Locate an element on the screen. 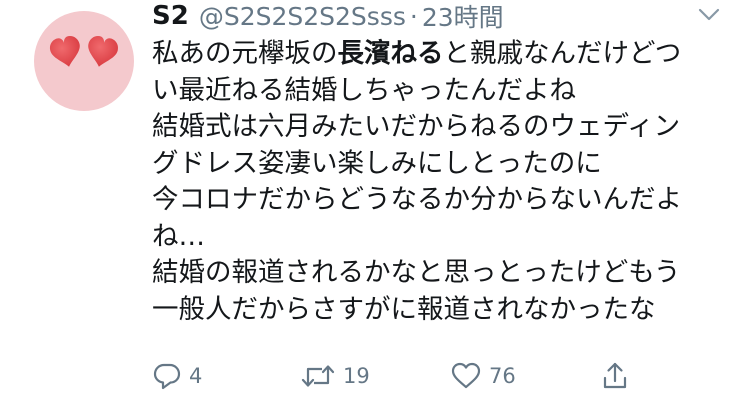 This screenshot has height=403, width=750. user-handle: @S2S2S2S2Ssss is located at coordinates (302, 16).